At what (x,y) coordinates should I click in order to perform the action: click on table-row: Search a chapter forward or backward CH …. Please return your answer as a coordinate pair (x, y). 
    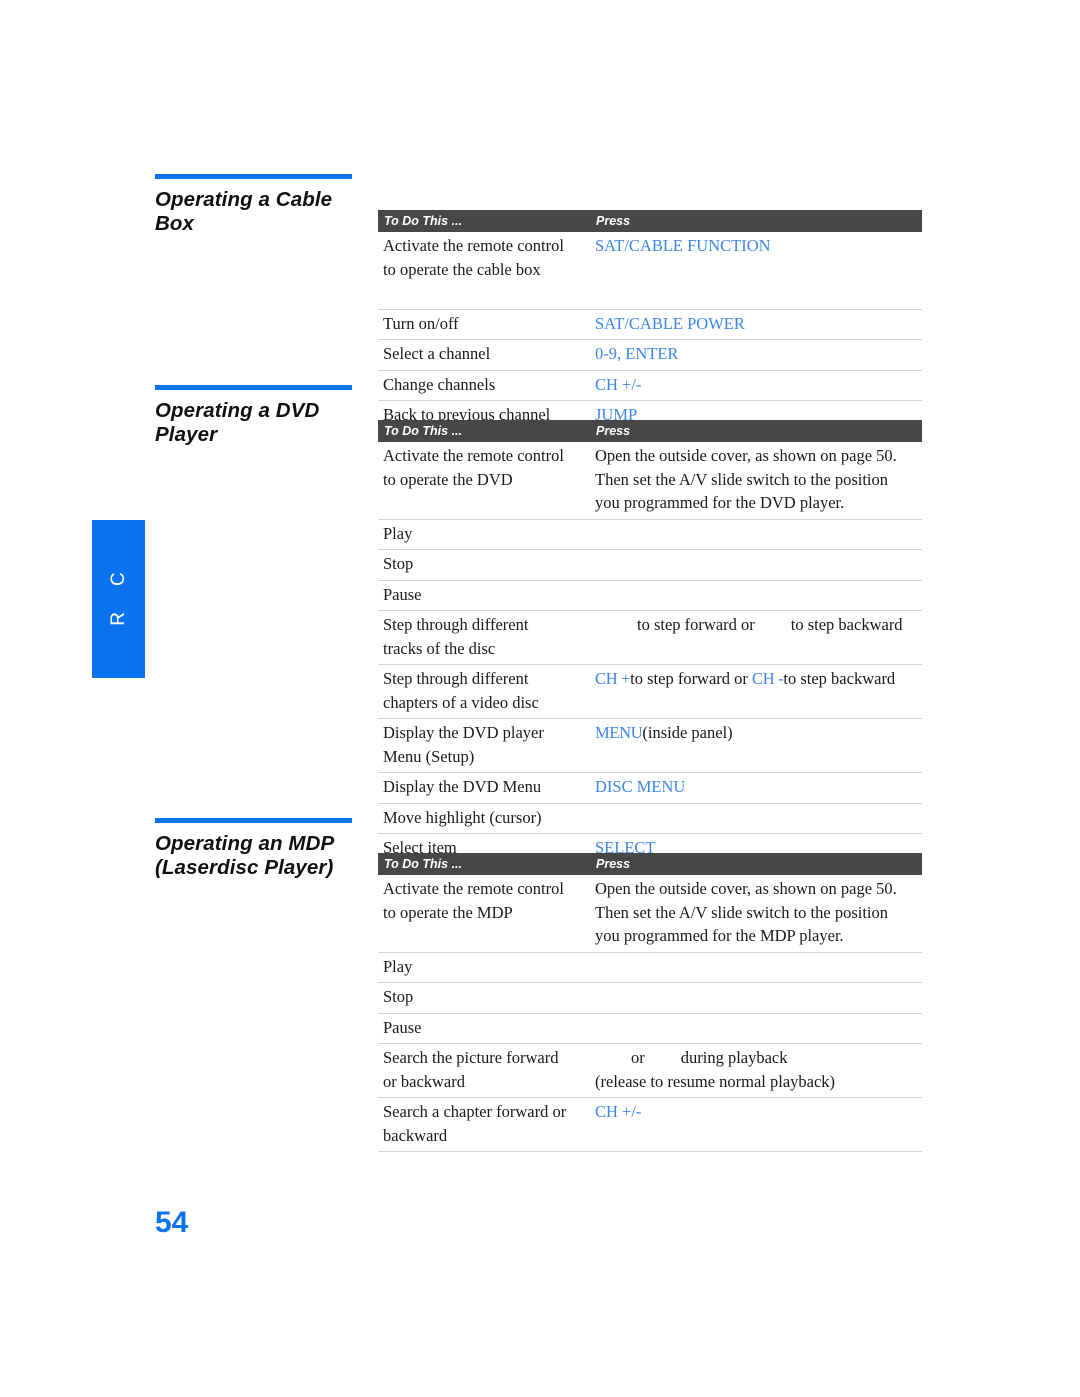
    Looking at the image, I should click on (650, 1124).